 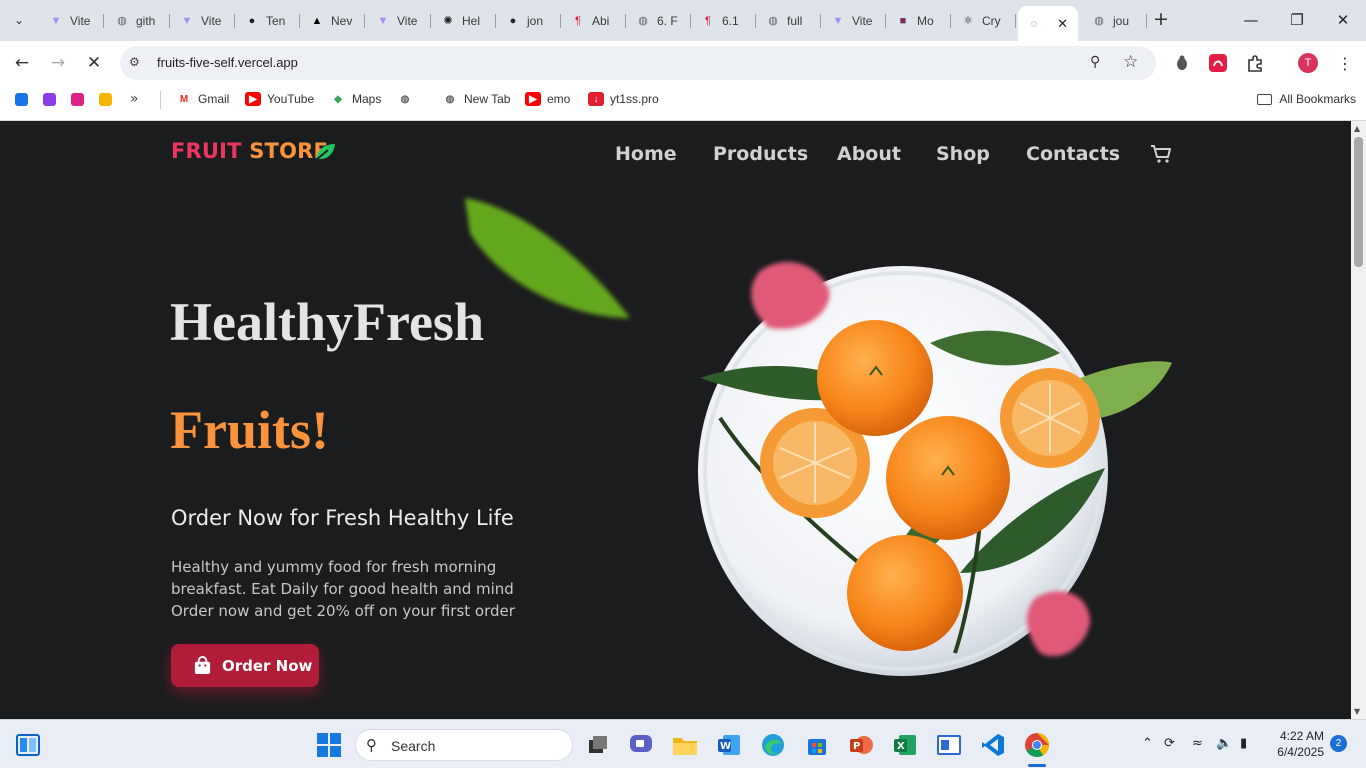 What do you see at coordinates (1255, 63) in the screenshot?
I see `extensions-icon` at bounding box center [1255, 63].